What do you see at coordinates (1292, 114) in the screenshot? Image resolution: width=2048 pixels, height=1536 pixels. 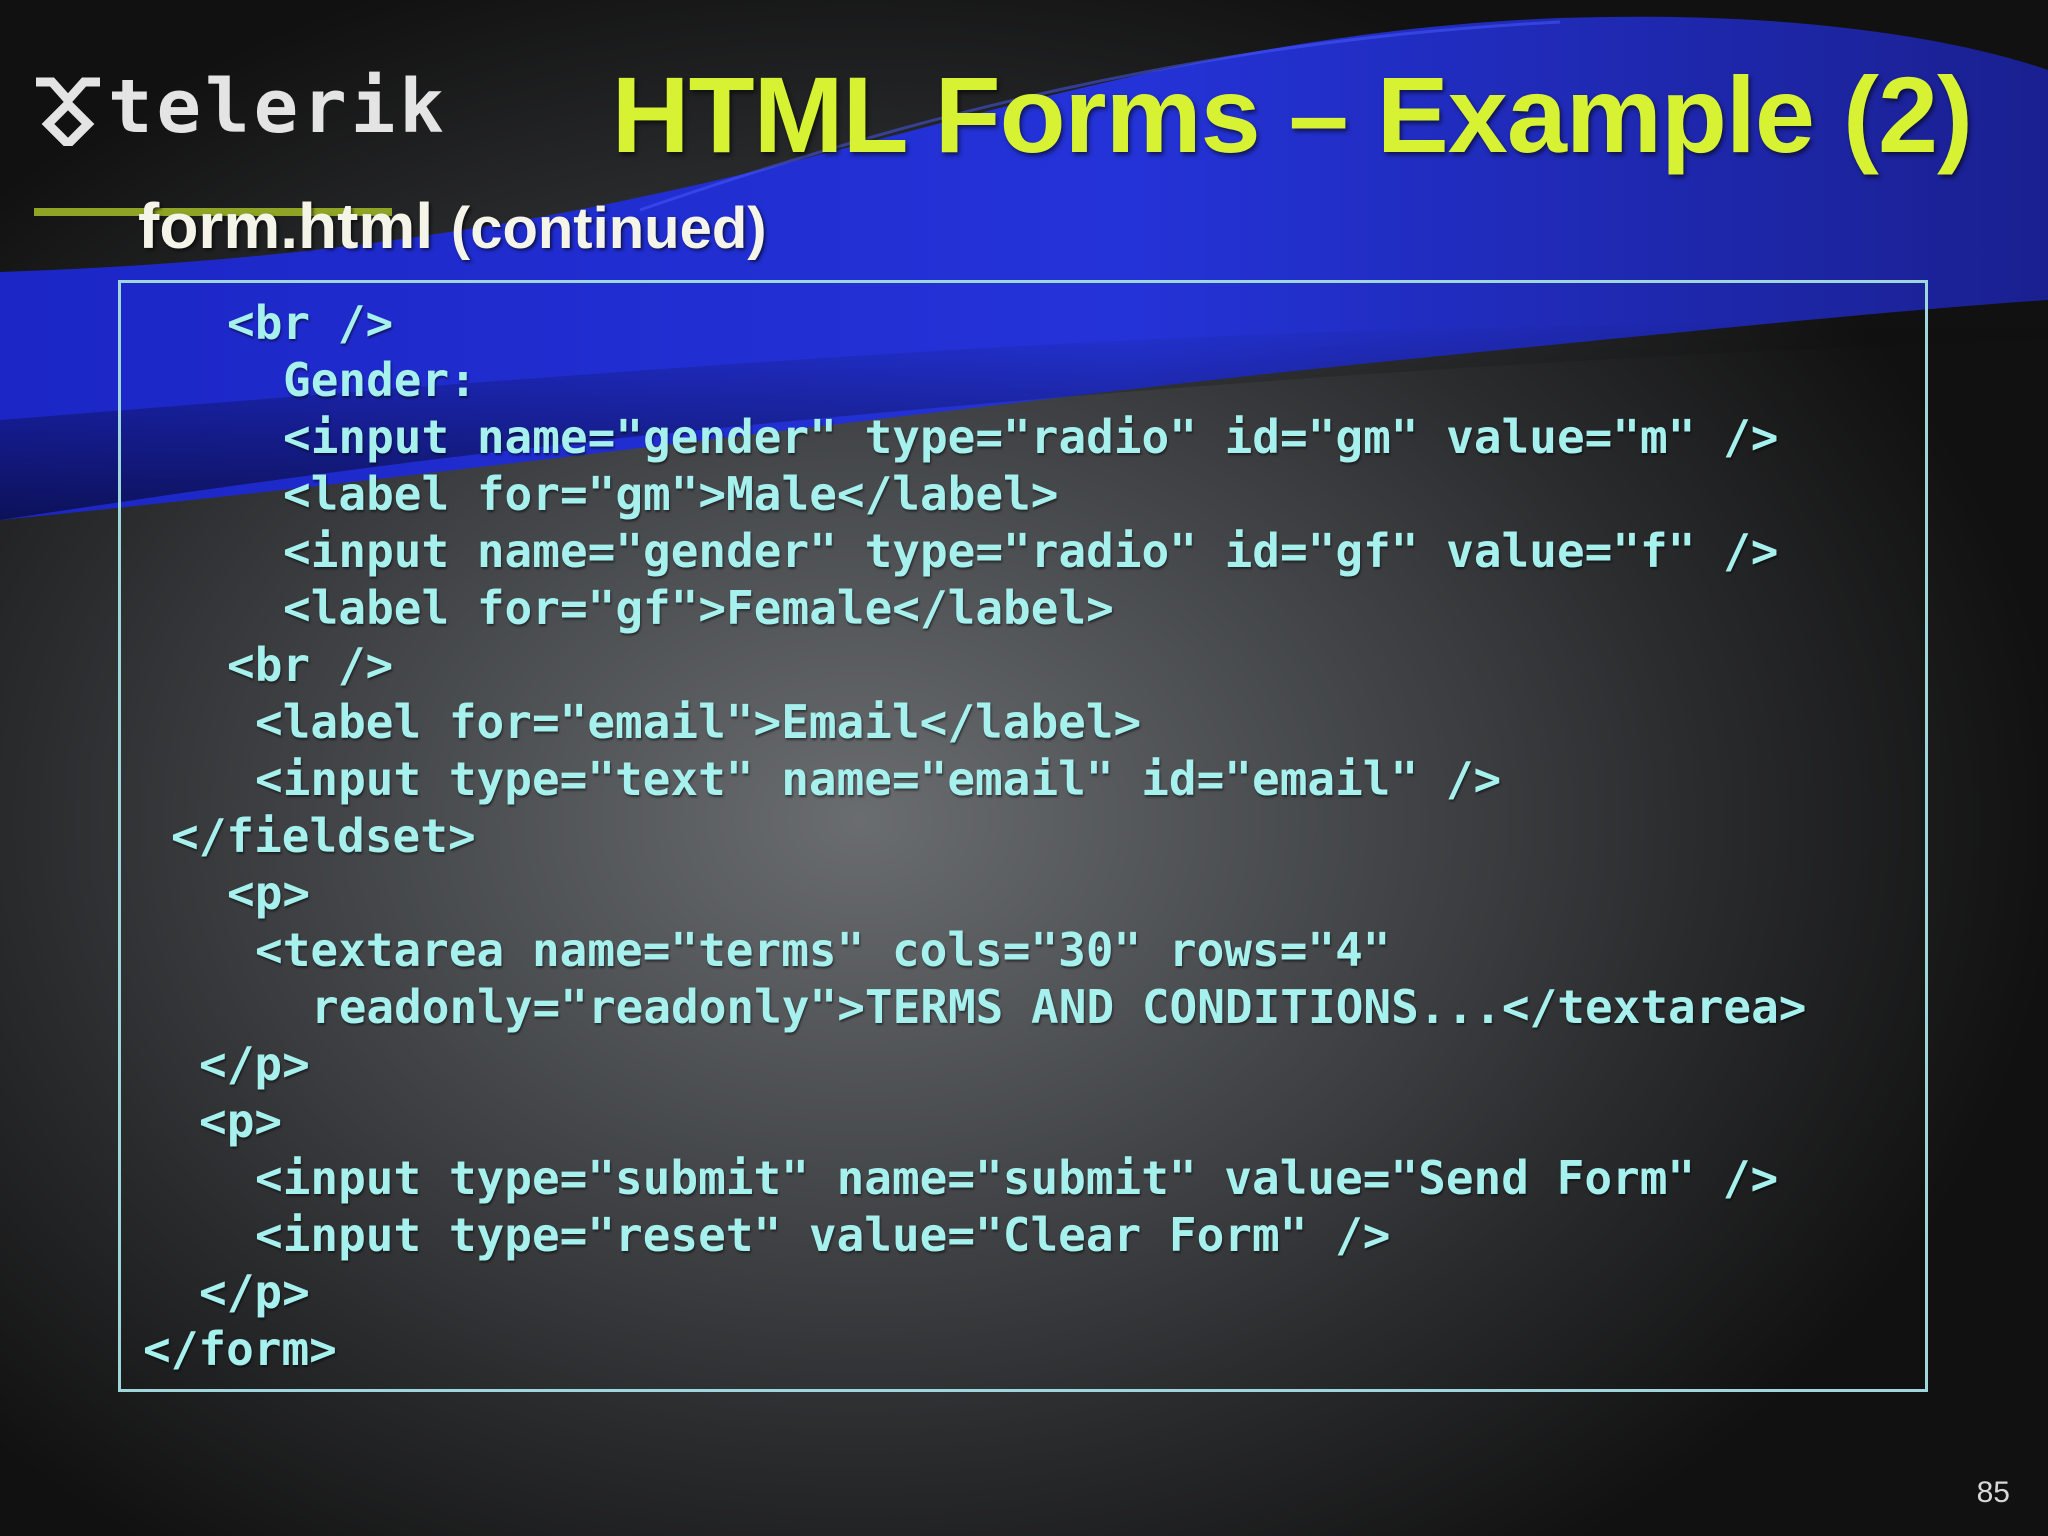 I see `slide-title: HTML Forms – Example (2)` at bounding box center [1292, 114].